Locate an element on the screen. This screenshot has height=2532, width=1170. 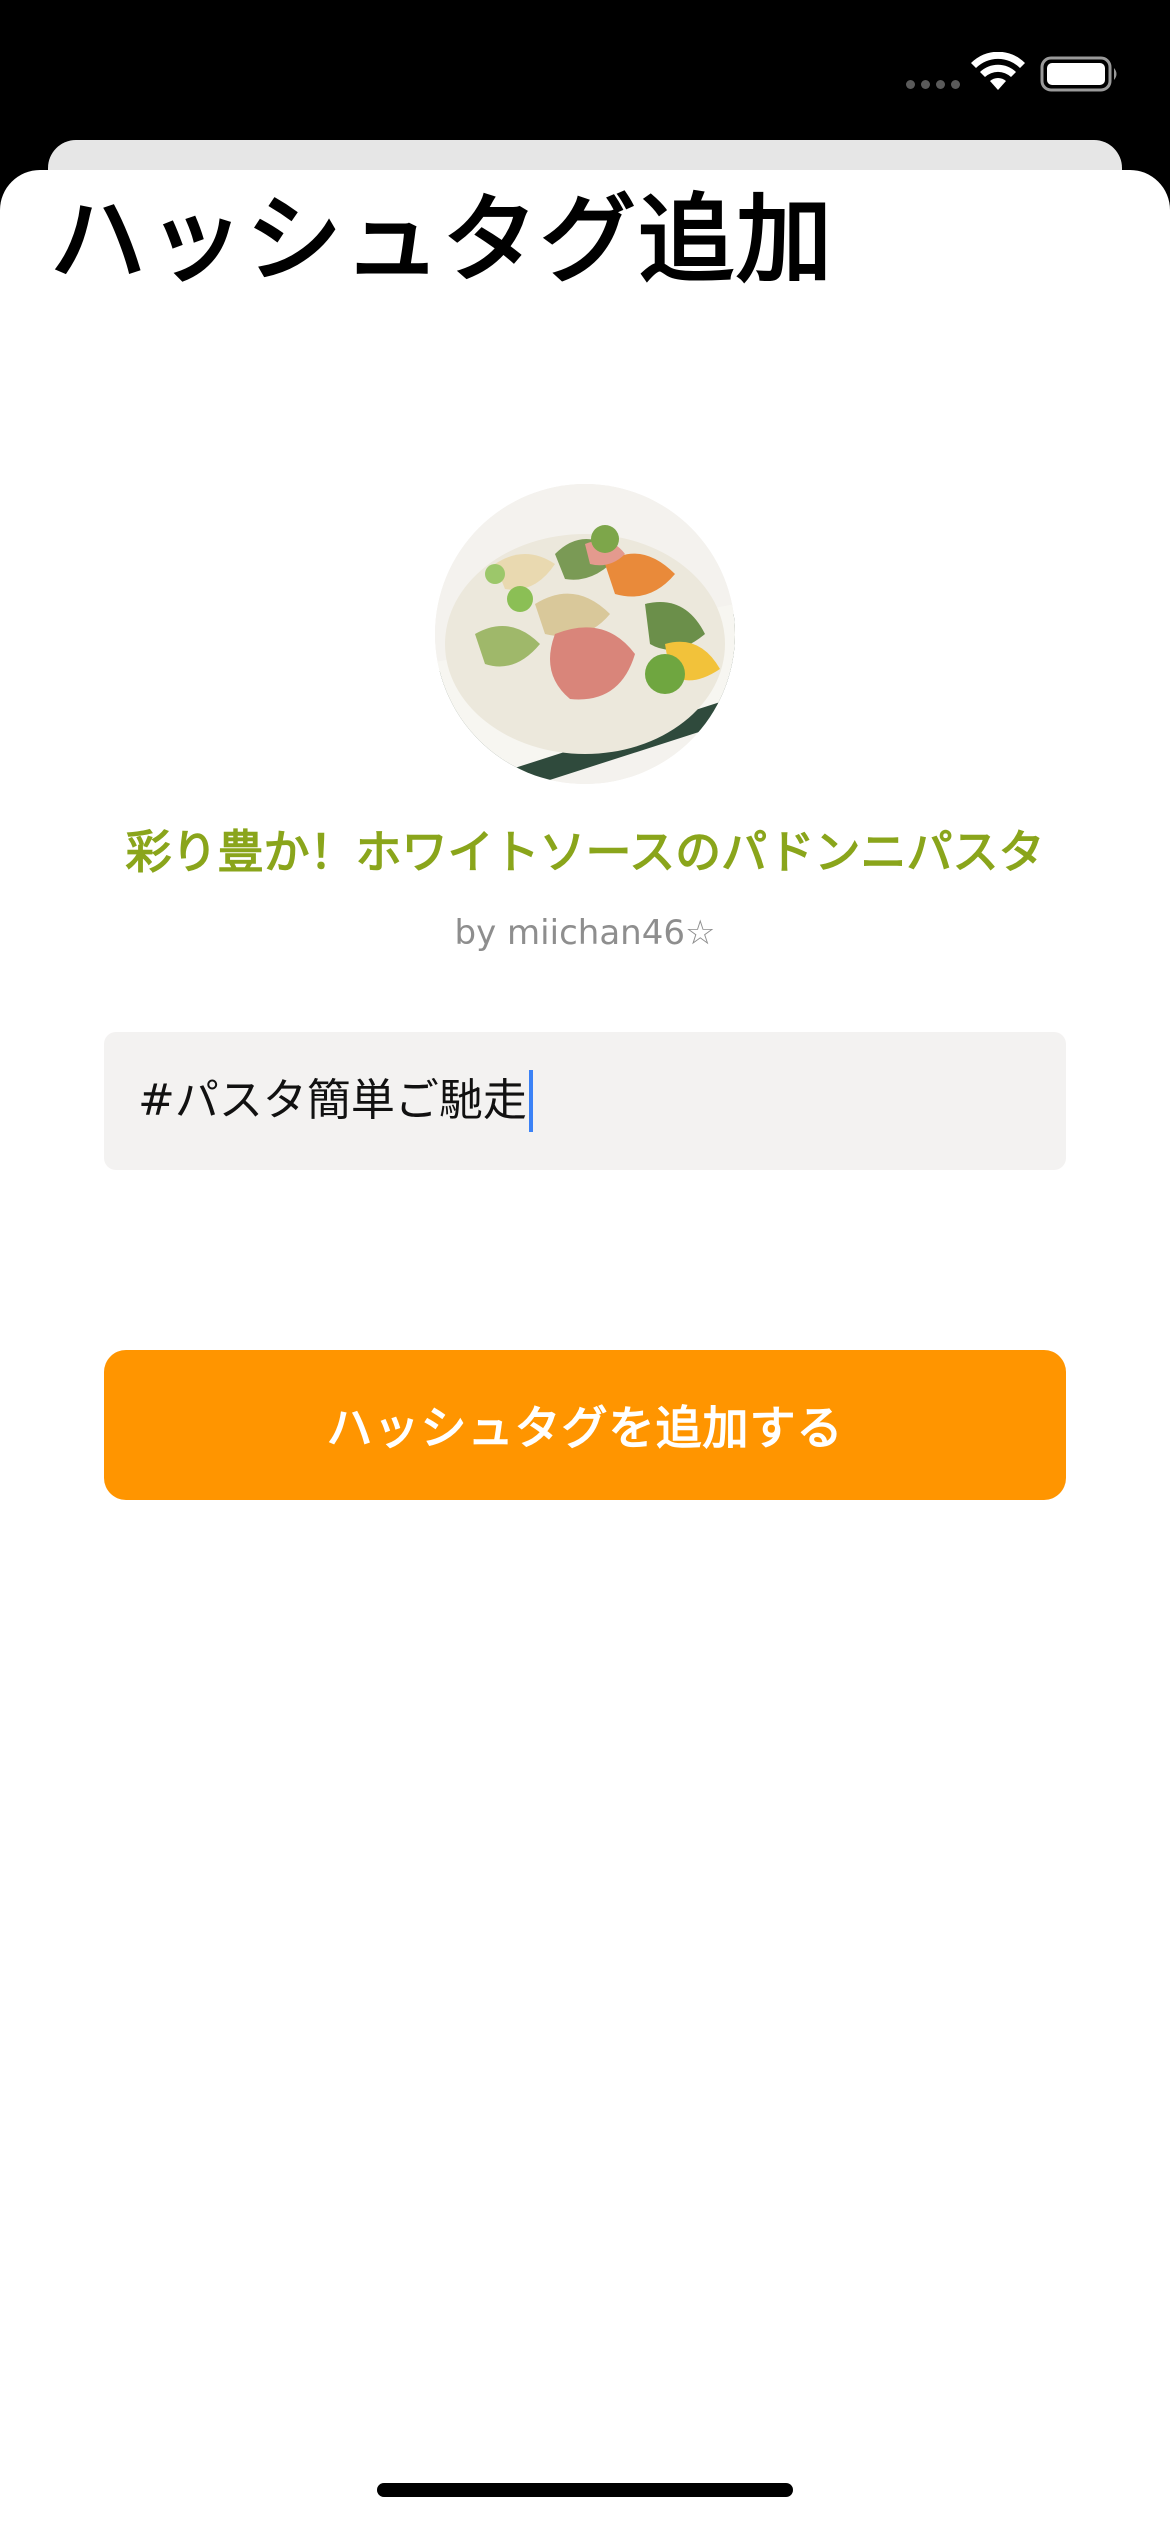
cellular-signal-icon is located at coordinates (933, 84).